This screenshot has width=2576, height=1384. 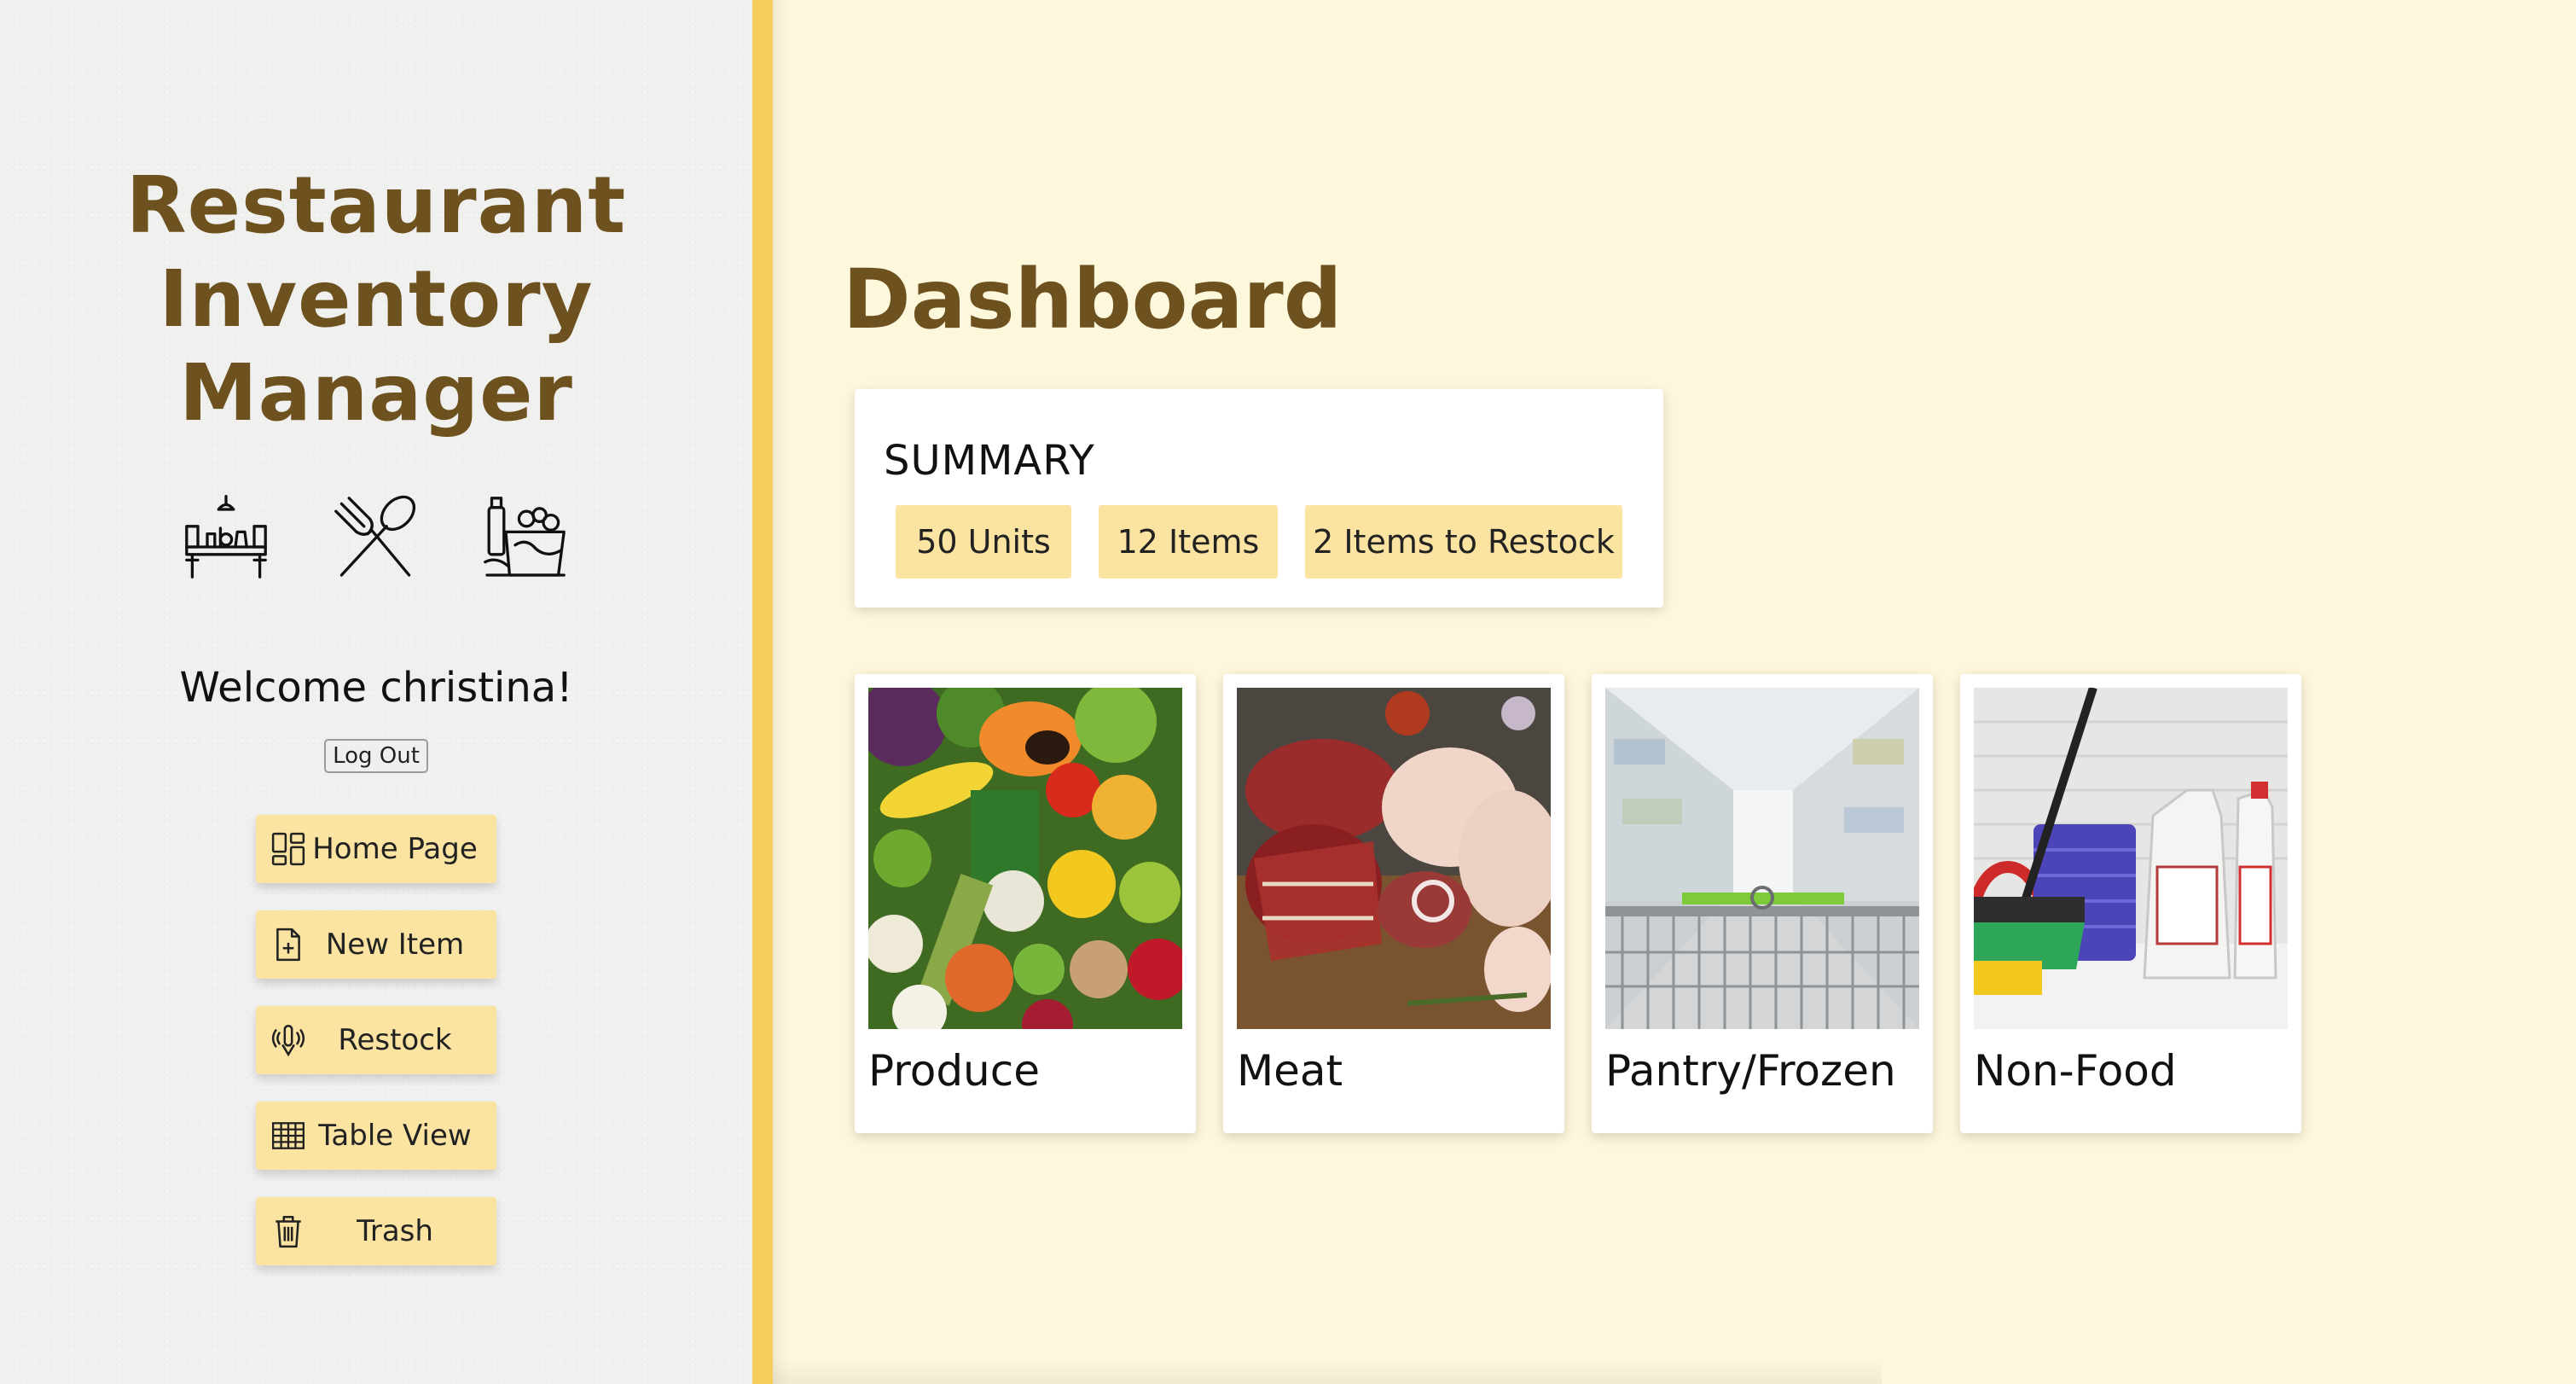 I want to click on nav-trash: Trash, so click(x=376, y=1231).